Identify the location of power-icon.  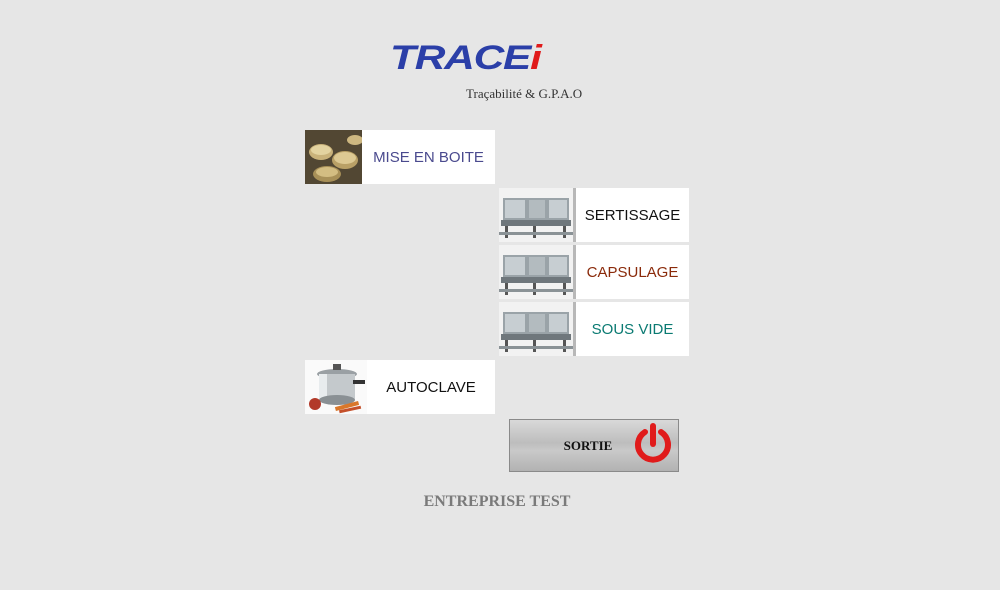
(653, 445).